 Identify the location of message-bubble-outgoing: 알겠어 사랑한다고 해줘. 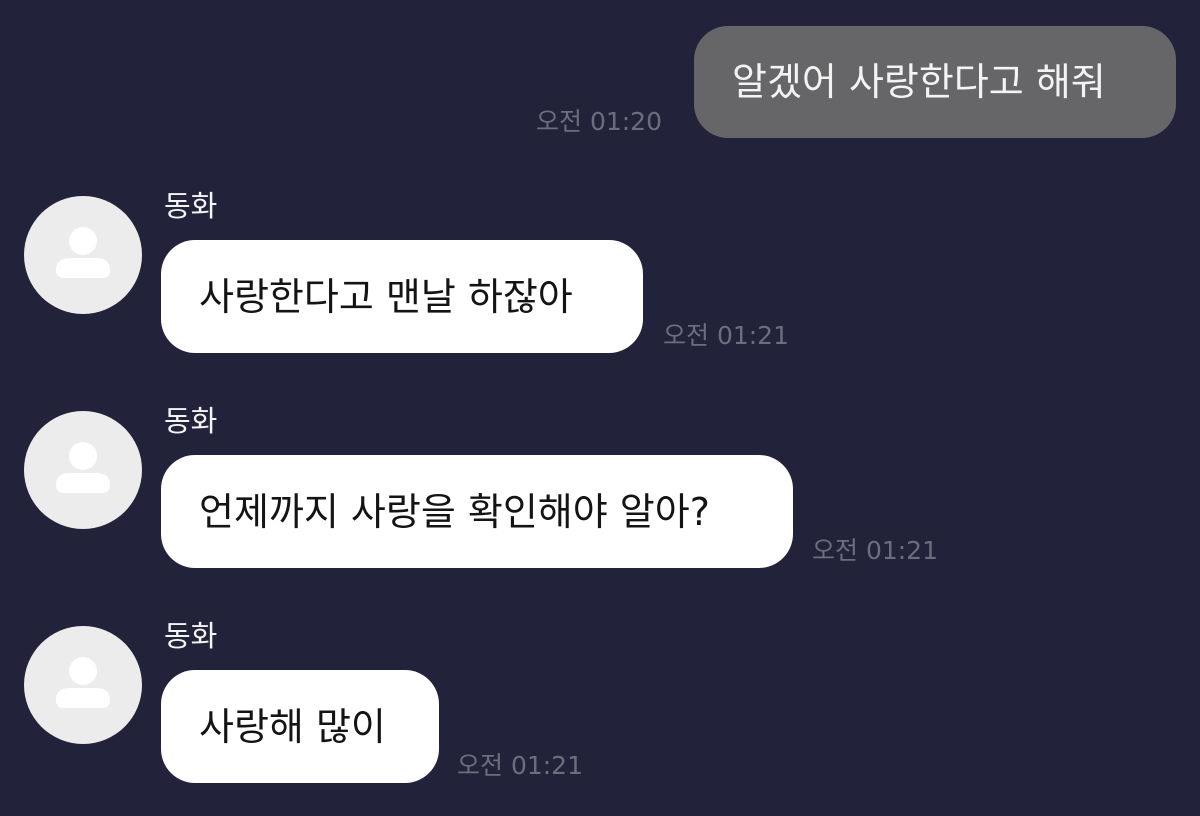
(935, 82).